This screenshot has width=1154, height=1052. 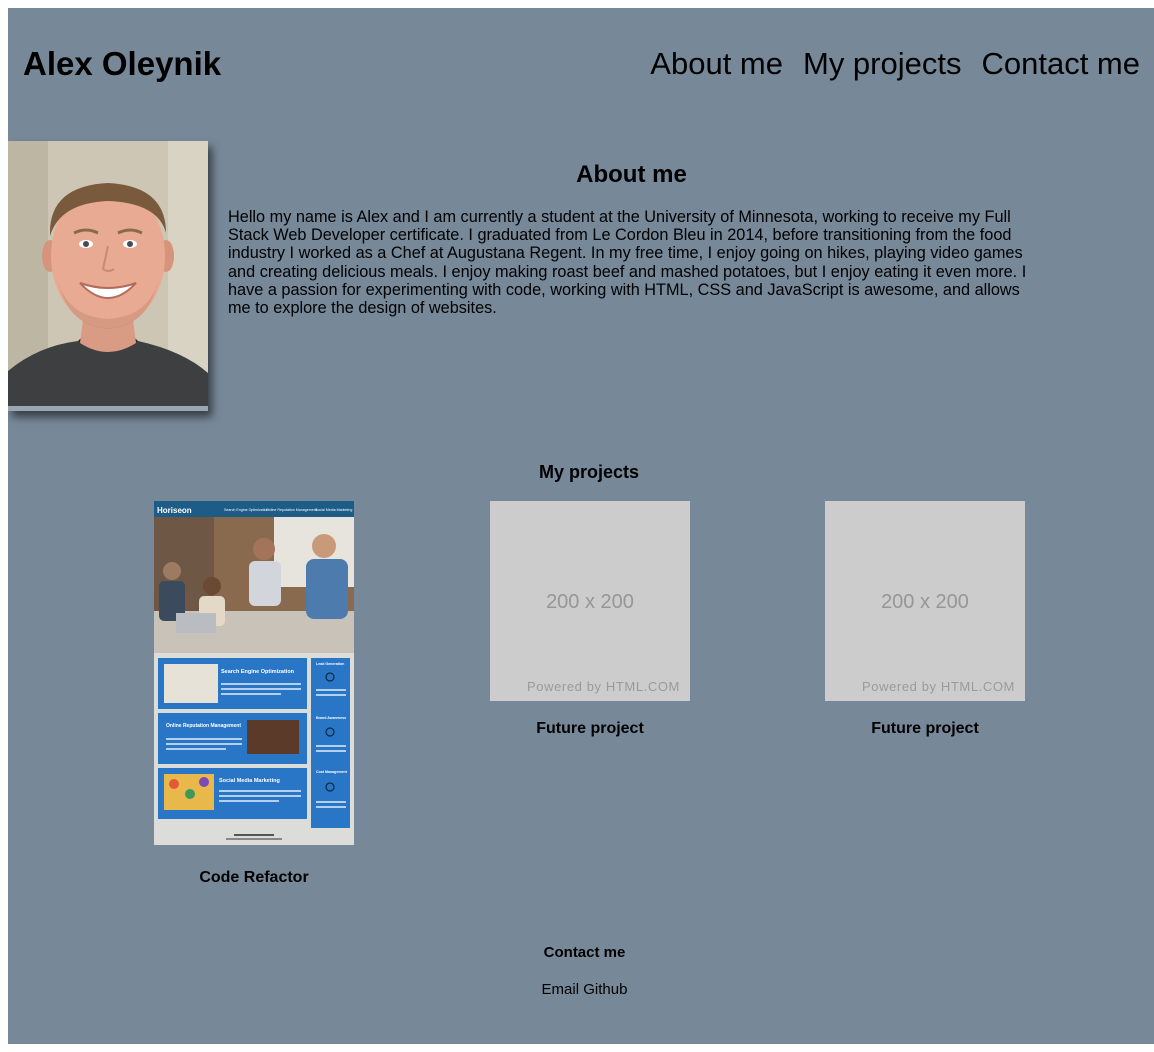 What do you see at coordinates (258, 672) in the screenshot?
I see `thumb-card-1: Search Engine Optimization` at bounding box center [258, 672].